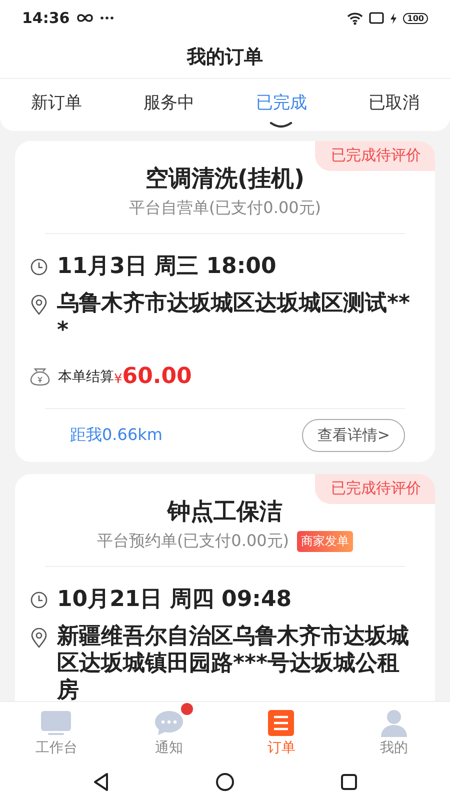  I want to click on merchant-tag: 商家发单, so click(325, 541).